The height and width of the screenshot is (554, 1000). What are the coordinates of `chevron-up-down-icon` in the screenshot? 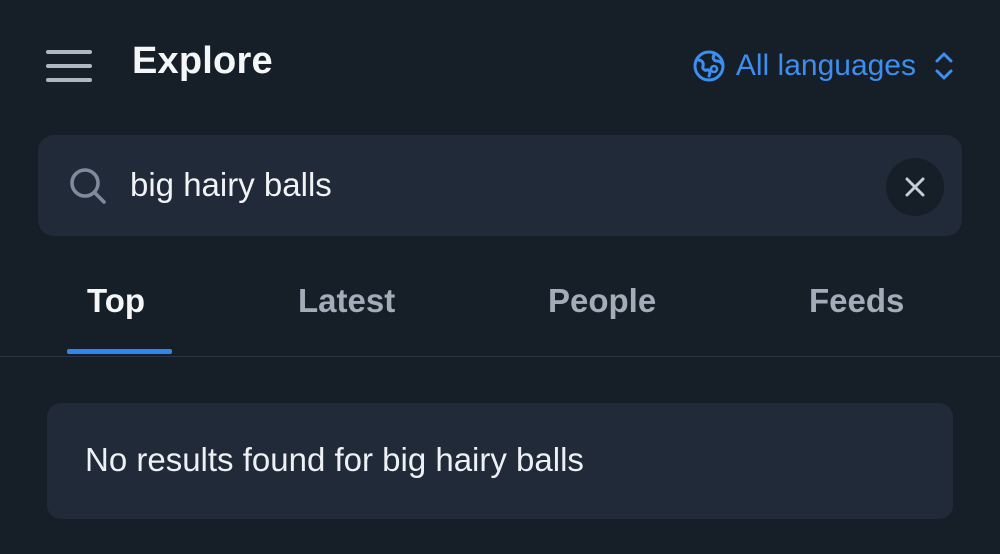 It's located at (944, 66).